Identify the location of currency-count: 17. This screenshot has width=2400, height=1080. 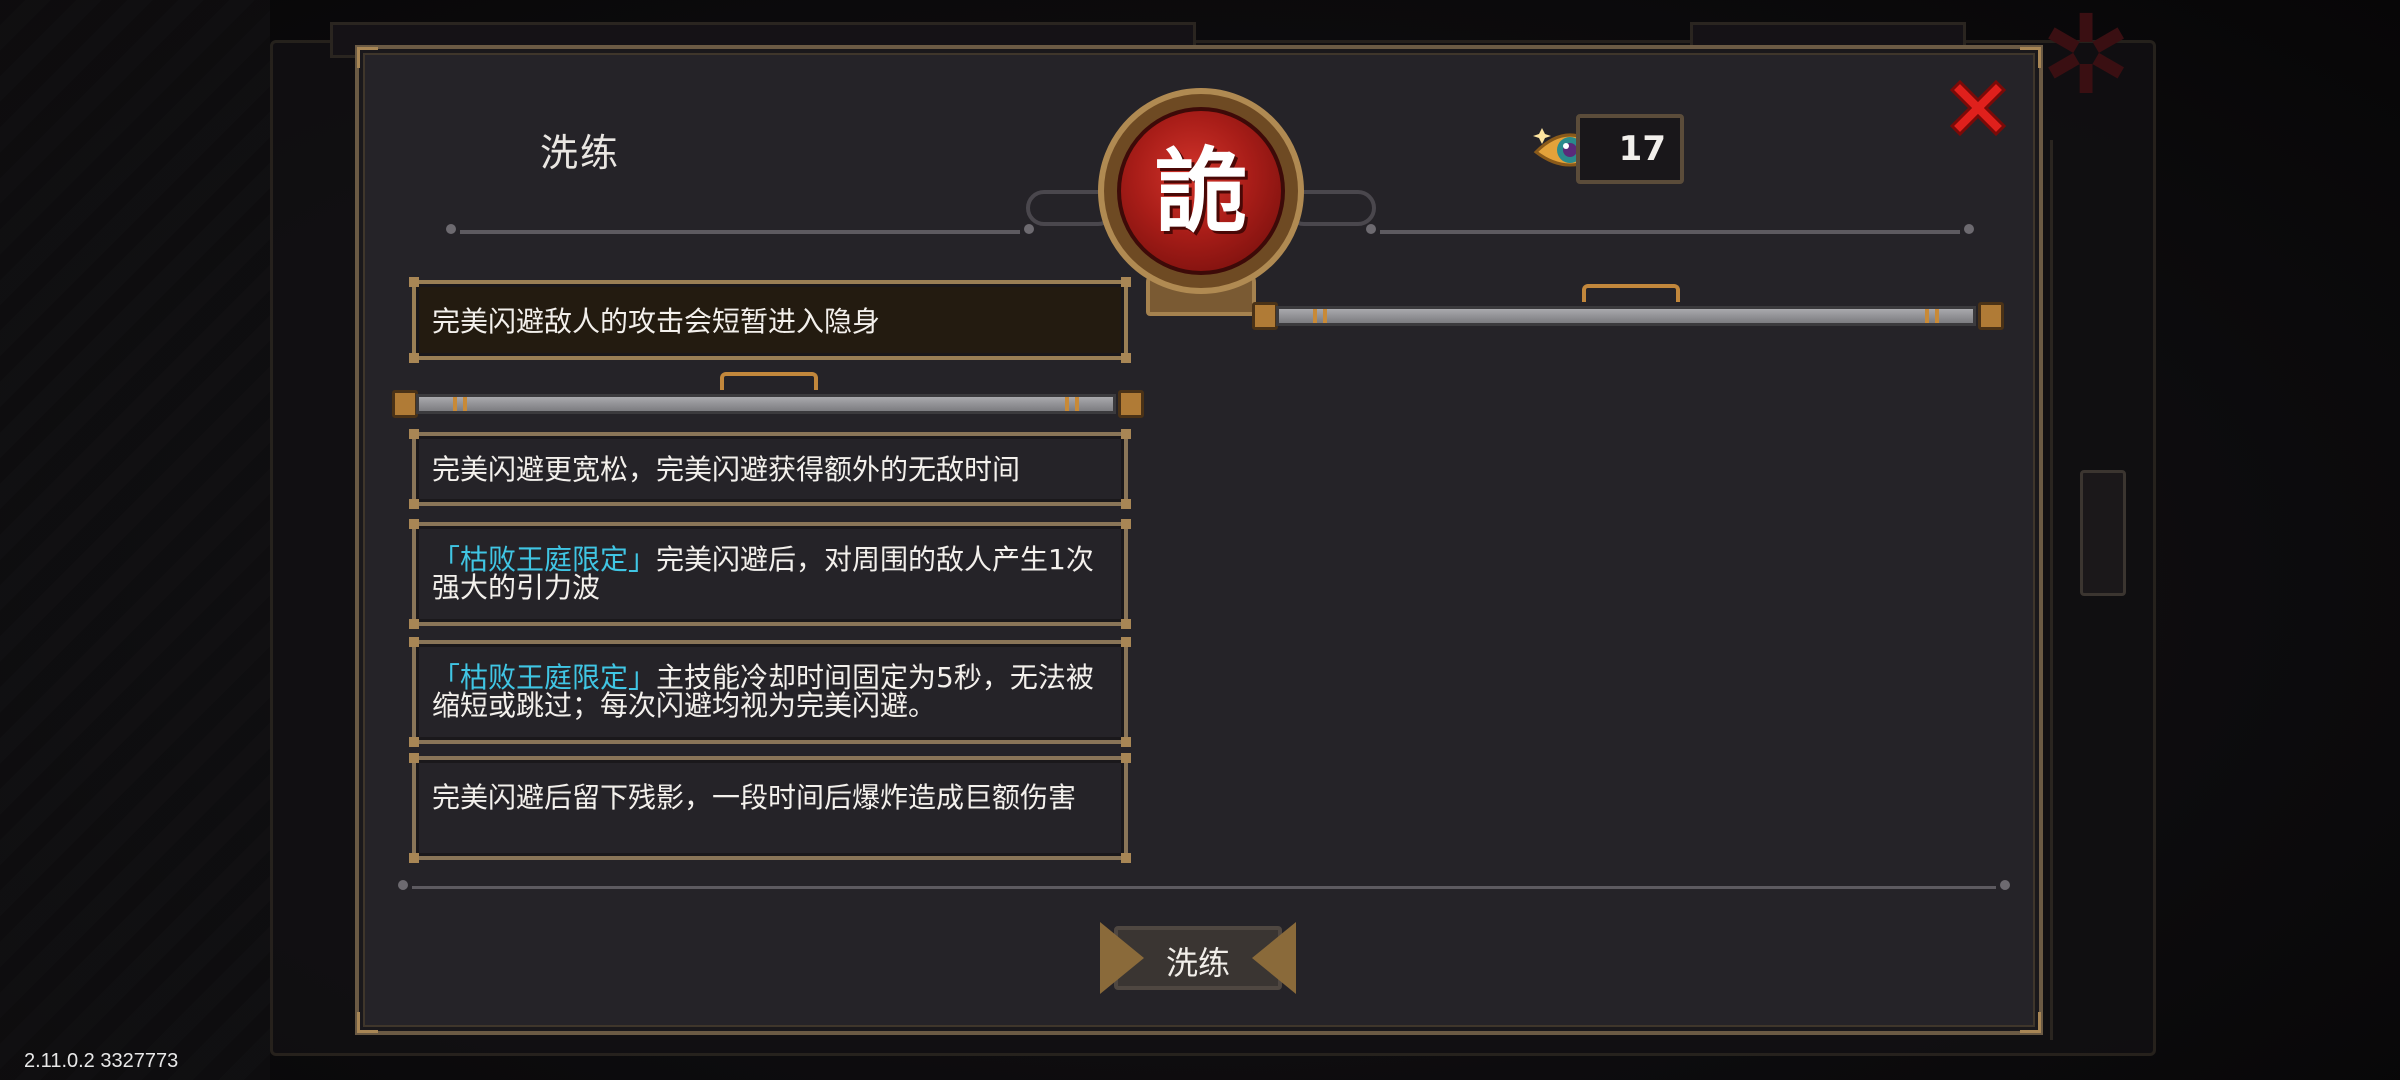
(1630, 149).